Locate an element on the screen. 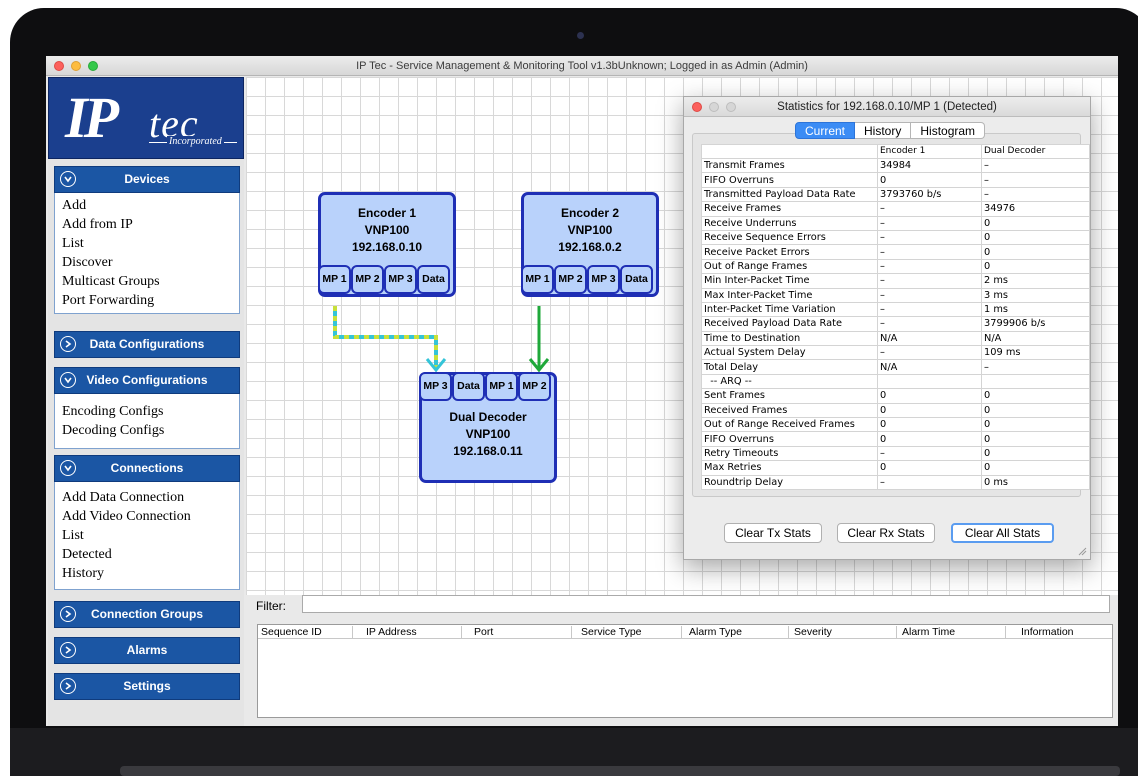  statistic-label: Inter-Packet Time Variation is located at coordinates (789, 309).